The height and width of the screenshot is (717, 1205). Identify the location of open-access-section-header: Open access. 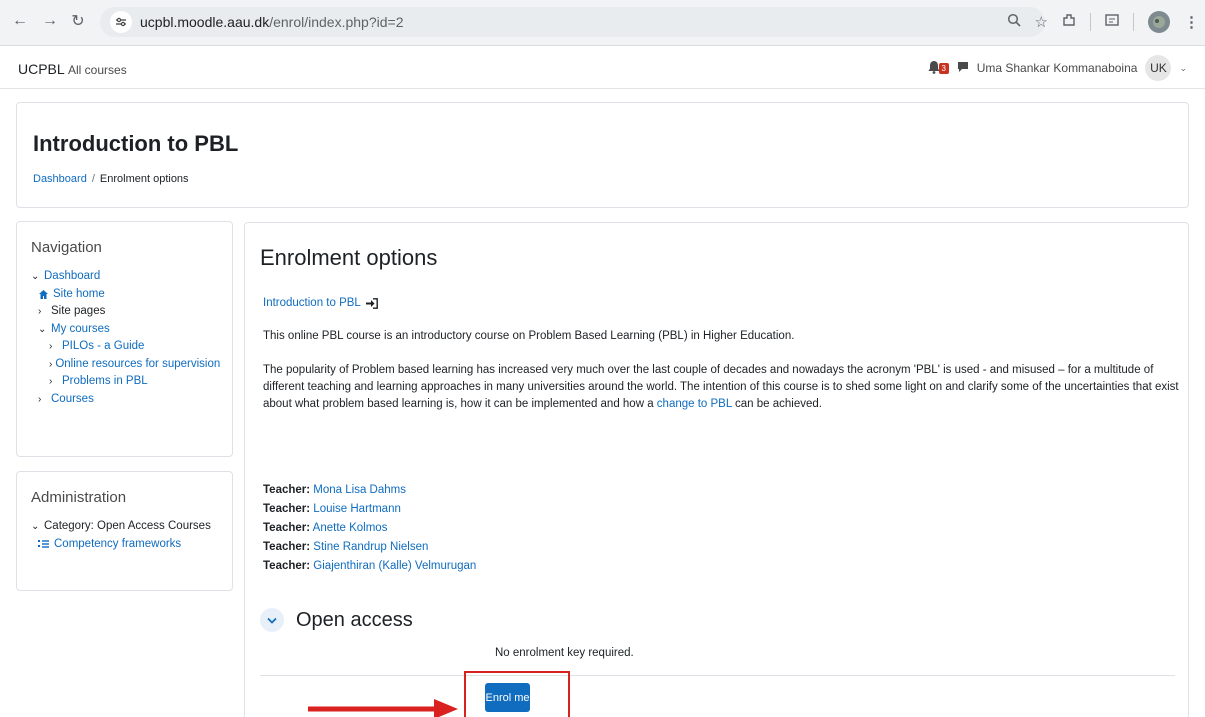
(336, 620).